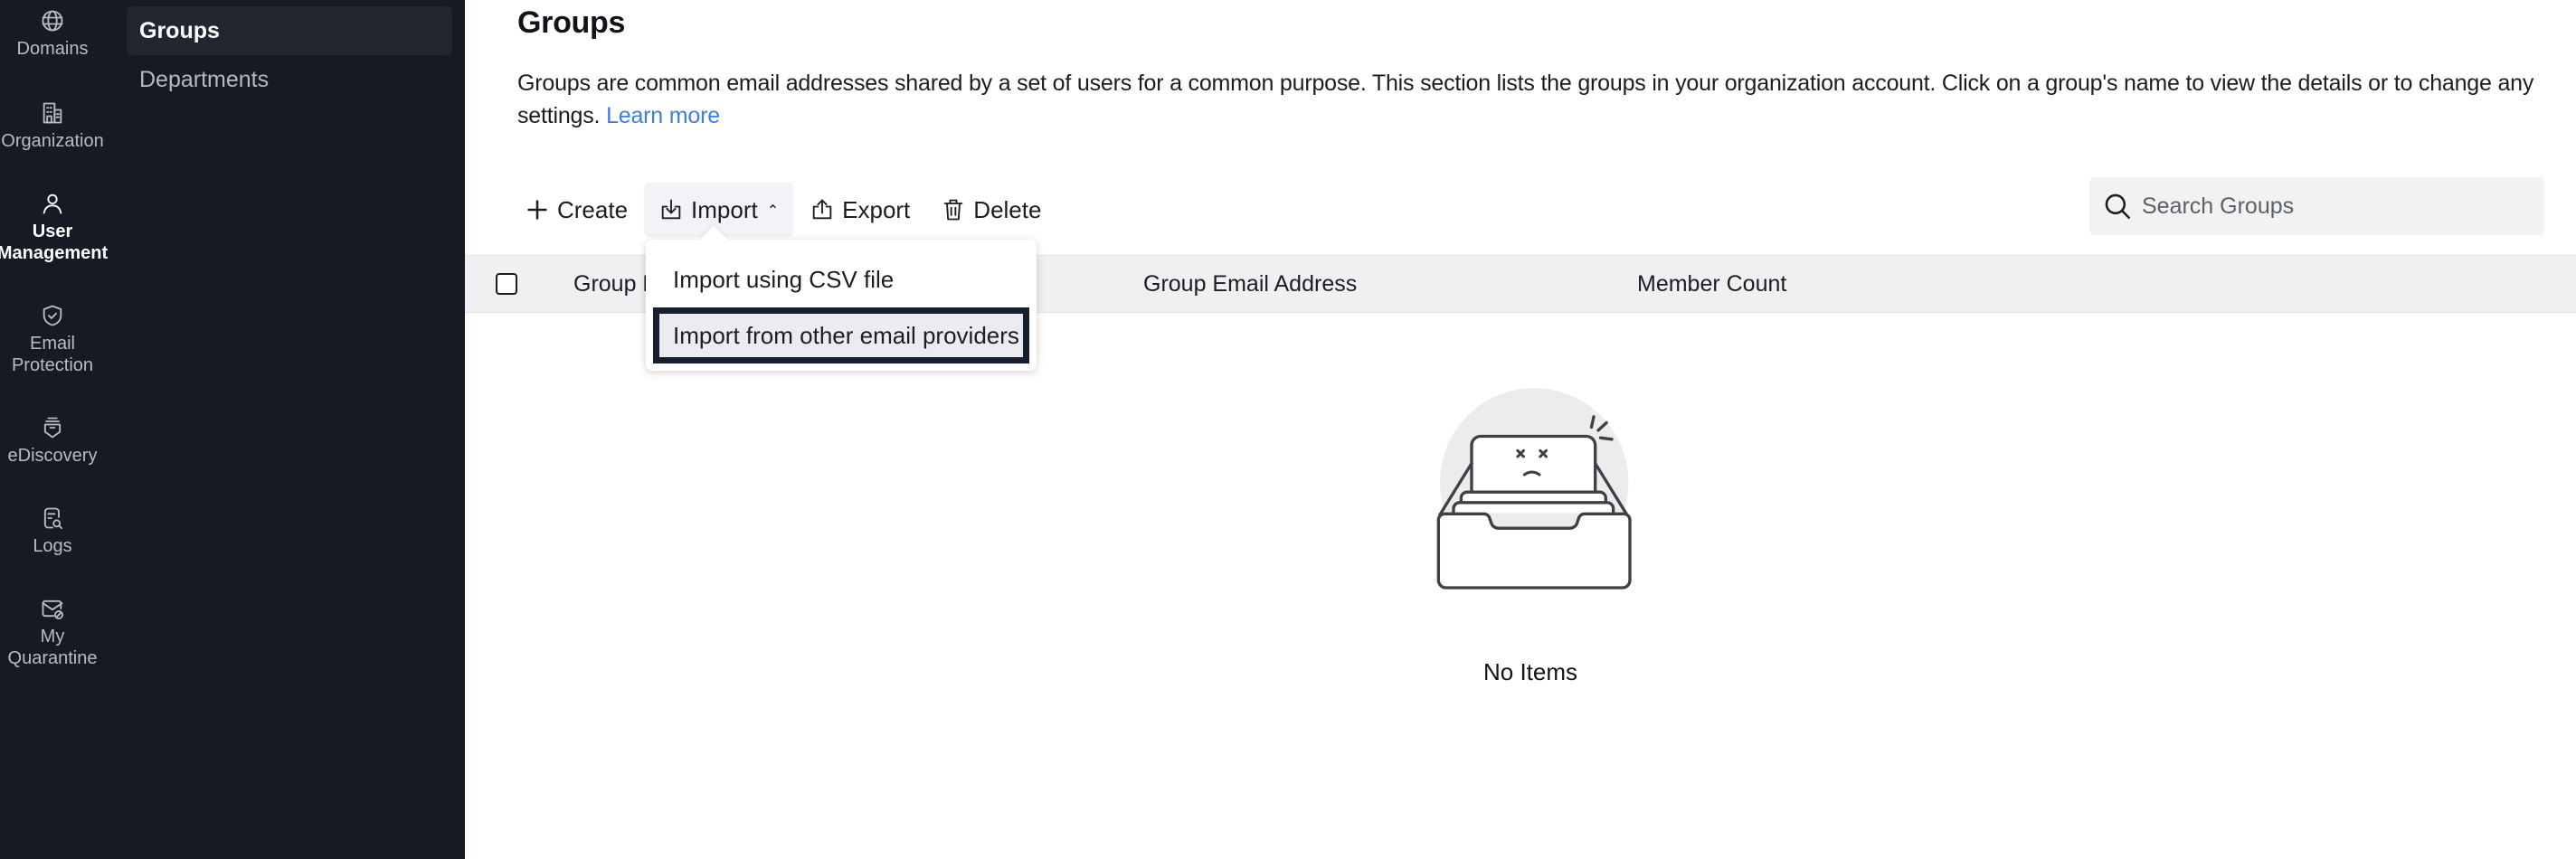 This screenshot has width=2576, height=859. Describe the element at coordinates (1606, 438) in the screenshot. I see `illustration-spark-line` at that location.